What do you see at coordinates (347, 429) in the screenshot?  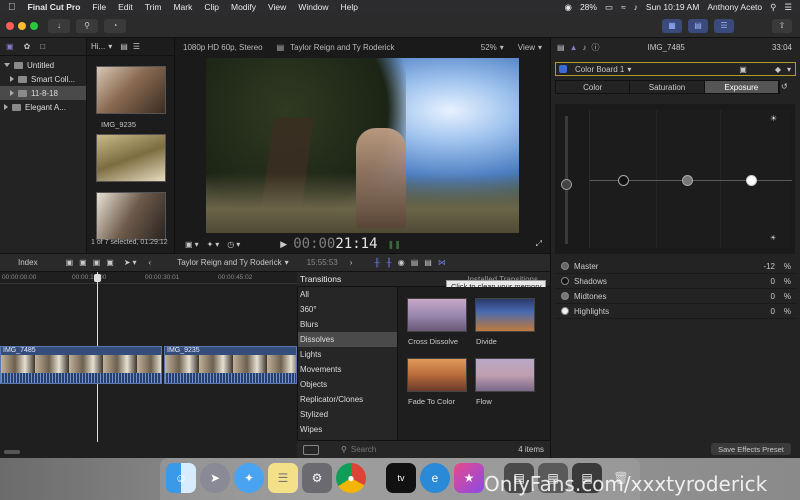 I see `category-item: Wipes` at bounding box center [347, 429].